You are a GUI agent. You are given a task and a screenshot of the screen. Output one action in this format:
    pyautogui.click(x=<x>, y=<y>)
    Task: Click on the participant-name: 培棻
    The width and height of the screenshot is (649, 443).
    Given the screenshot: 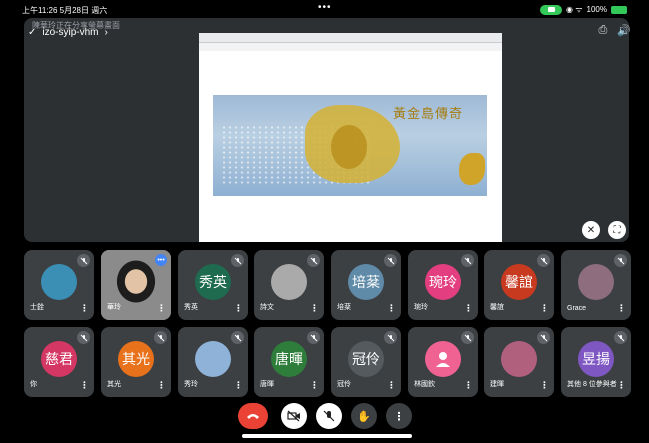 What is the action you would take?
    pyautogui.click(x=344, y=307)
    